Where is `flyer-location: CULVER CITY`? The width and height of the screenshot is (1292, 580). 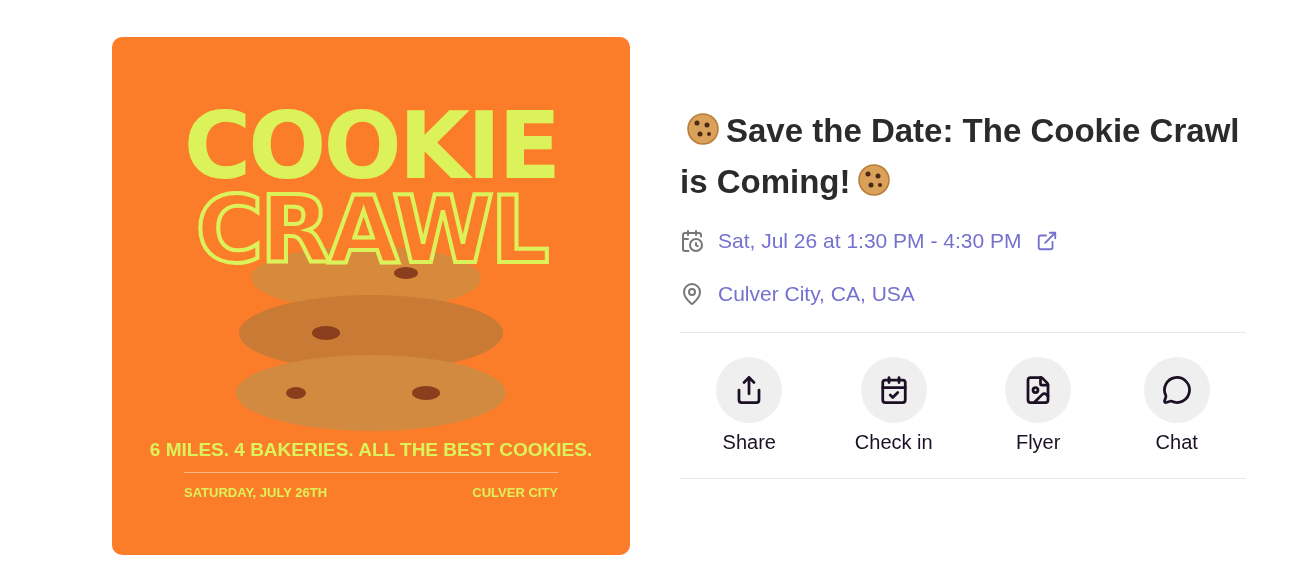
flyer-location: CULVER CITY is located at coordinates (515, 492).